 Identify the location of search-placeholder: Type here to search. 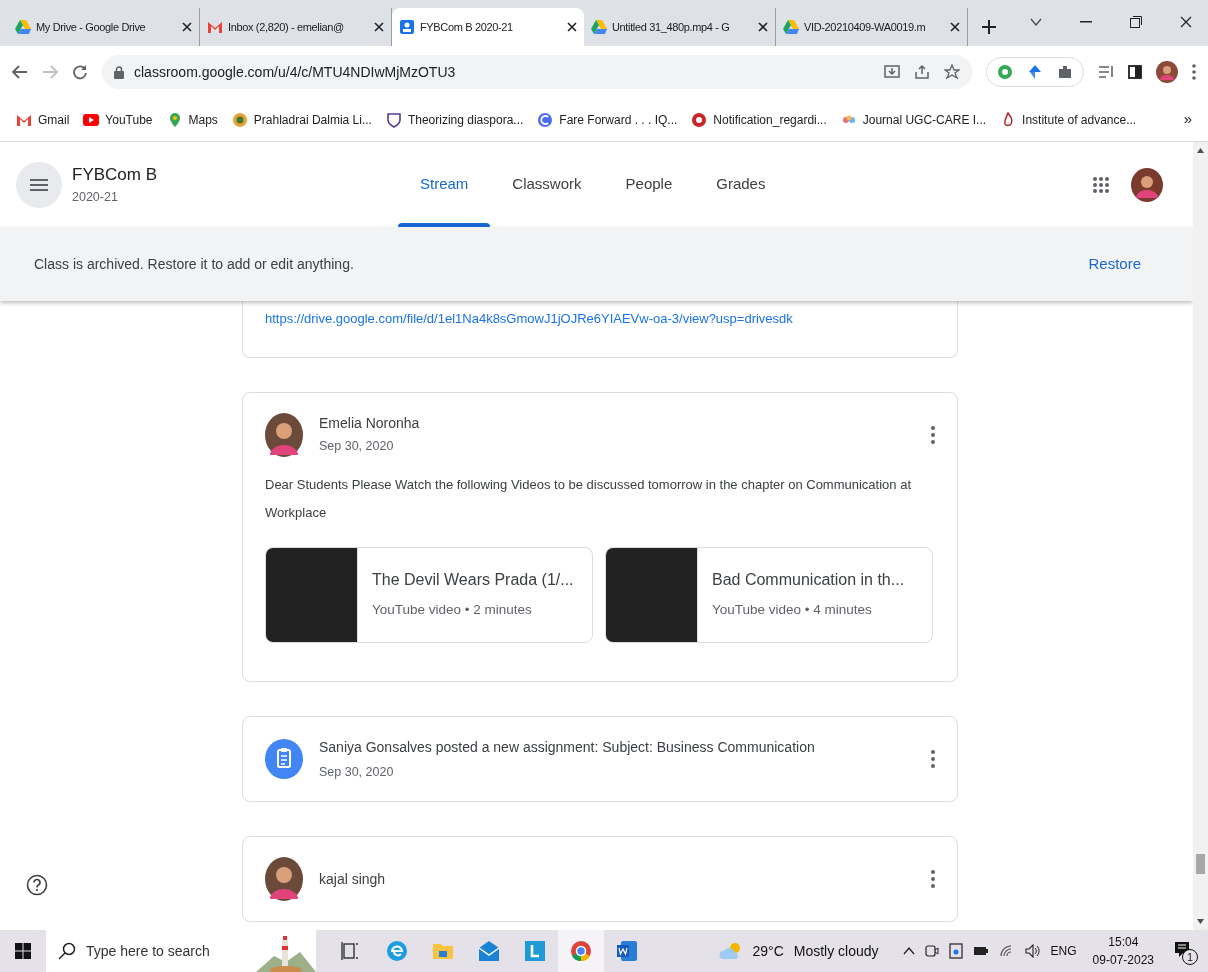
(148, 951).